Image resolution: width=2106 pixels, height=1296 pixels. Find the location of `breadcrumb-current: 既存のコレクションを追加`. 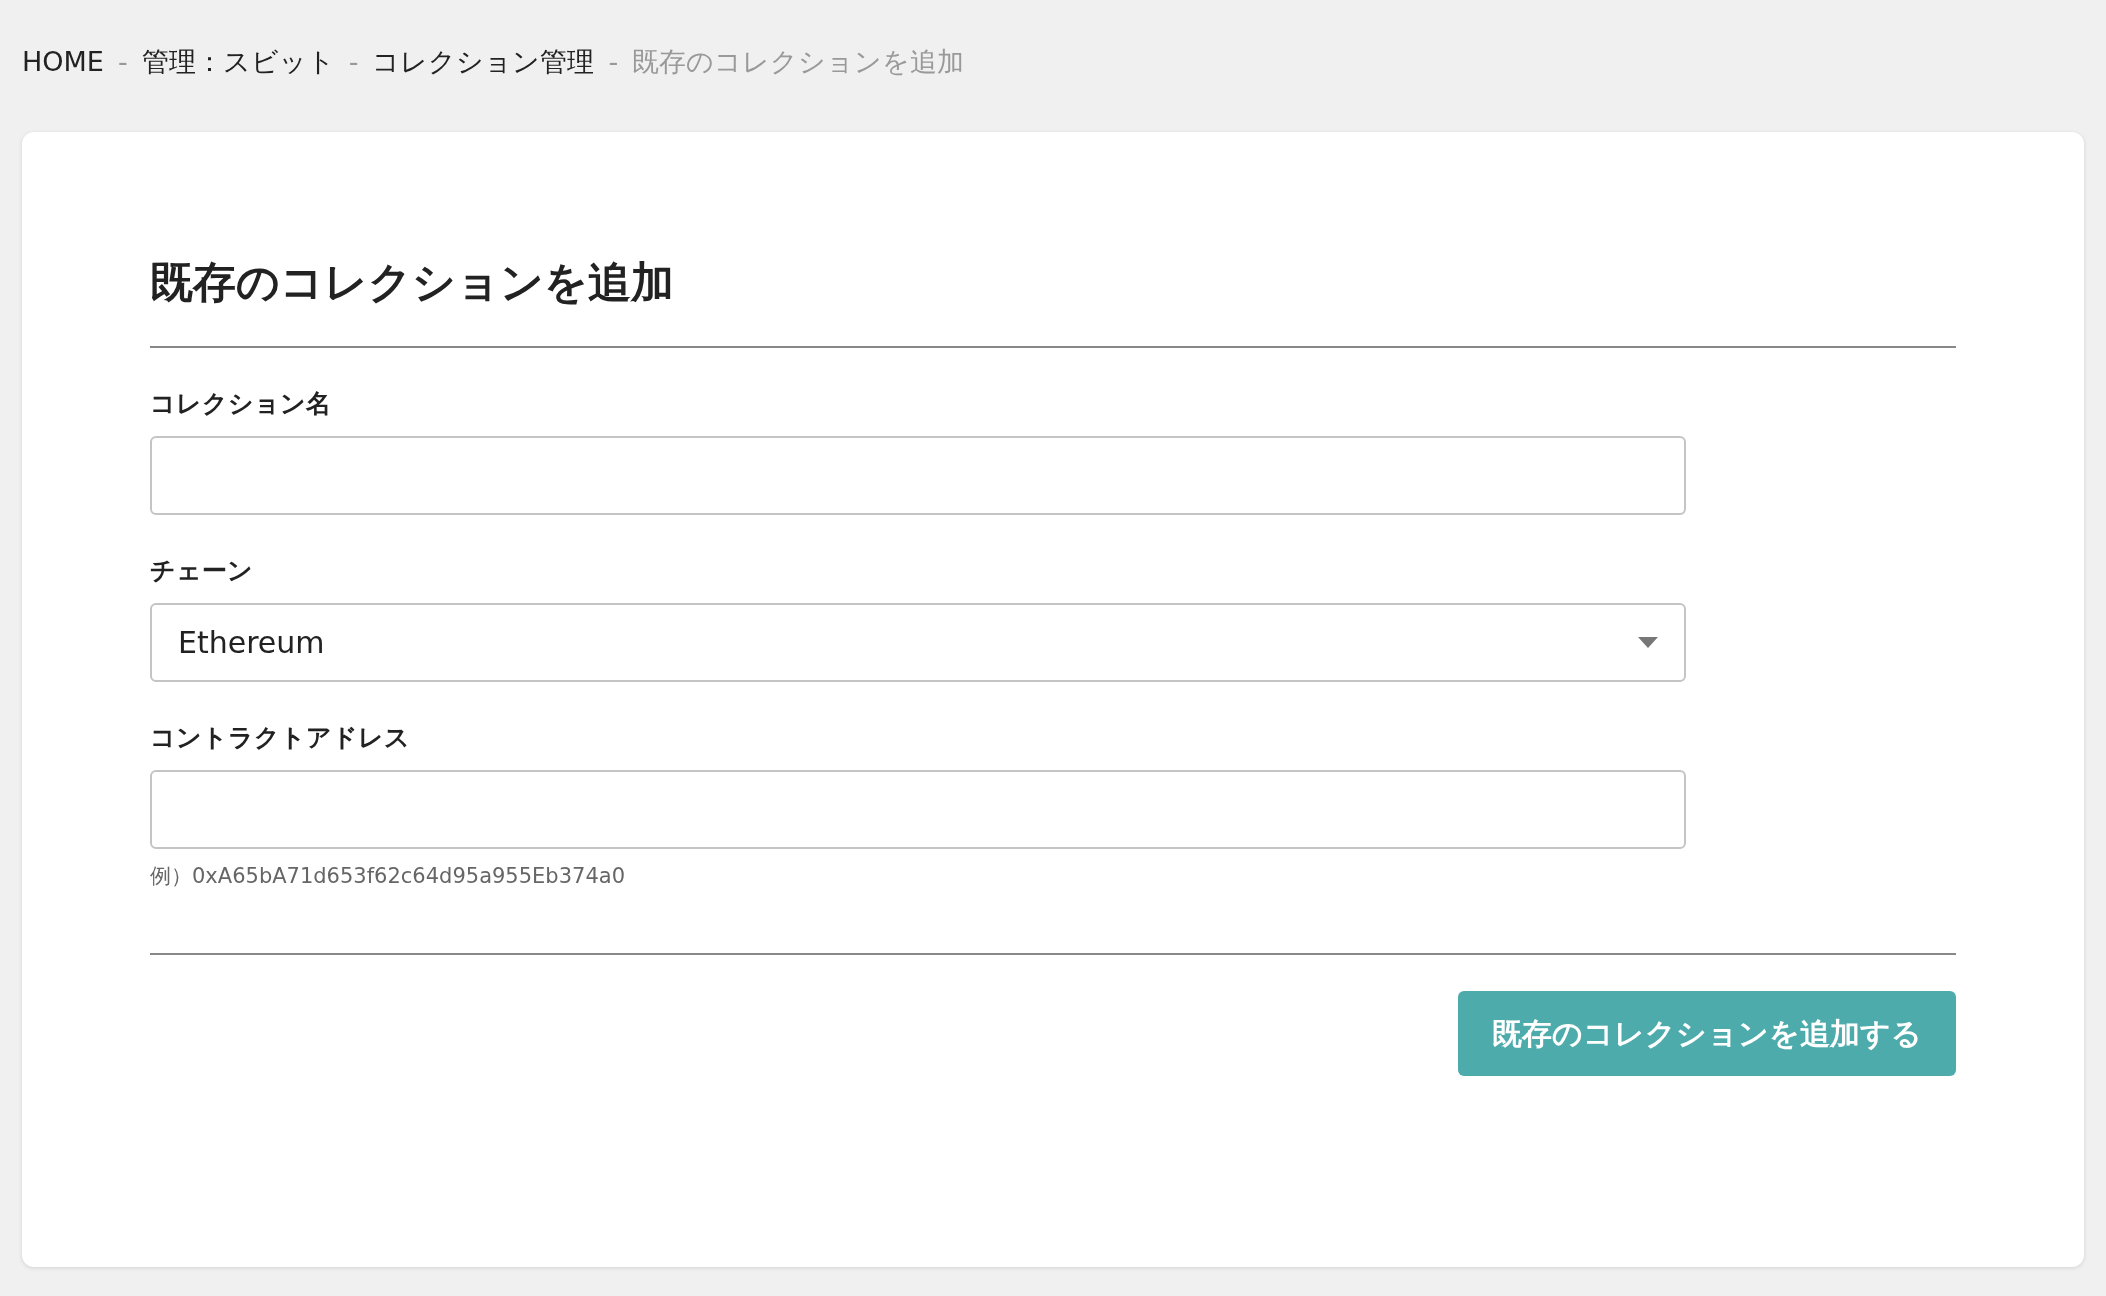

breadcrumb-current: 既存のコレクションを追加 is located at coordinates (798, 61).